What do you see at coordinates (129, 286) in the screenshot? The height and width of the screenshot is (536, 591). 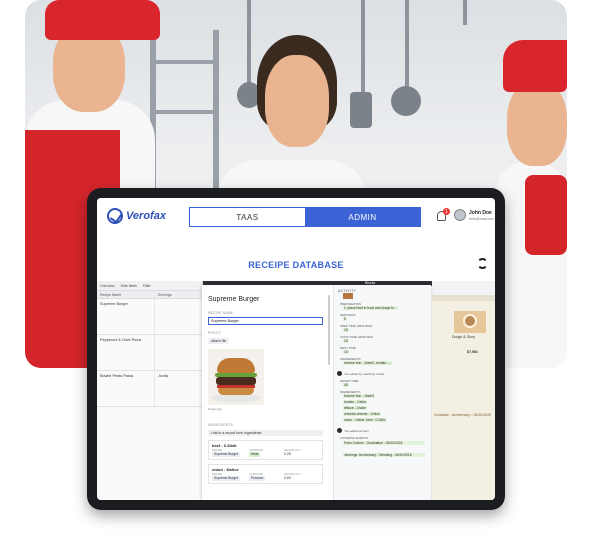 I see `hide-fields-button: Hide fields` at bounding box center [129, 286].